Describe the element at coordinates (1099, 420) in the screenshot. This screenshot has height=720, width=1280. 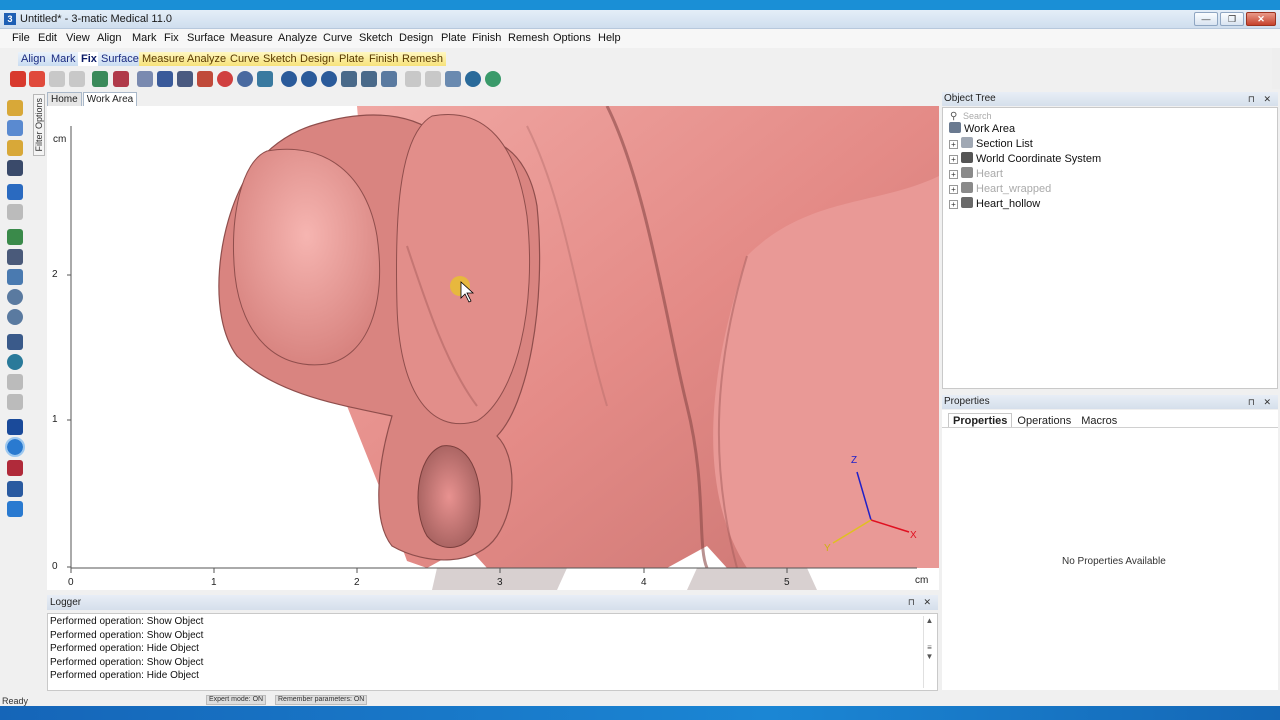
I see `tab-macros: Macros` at that location.